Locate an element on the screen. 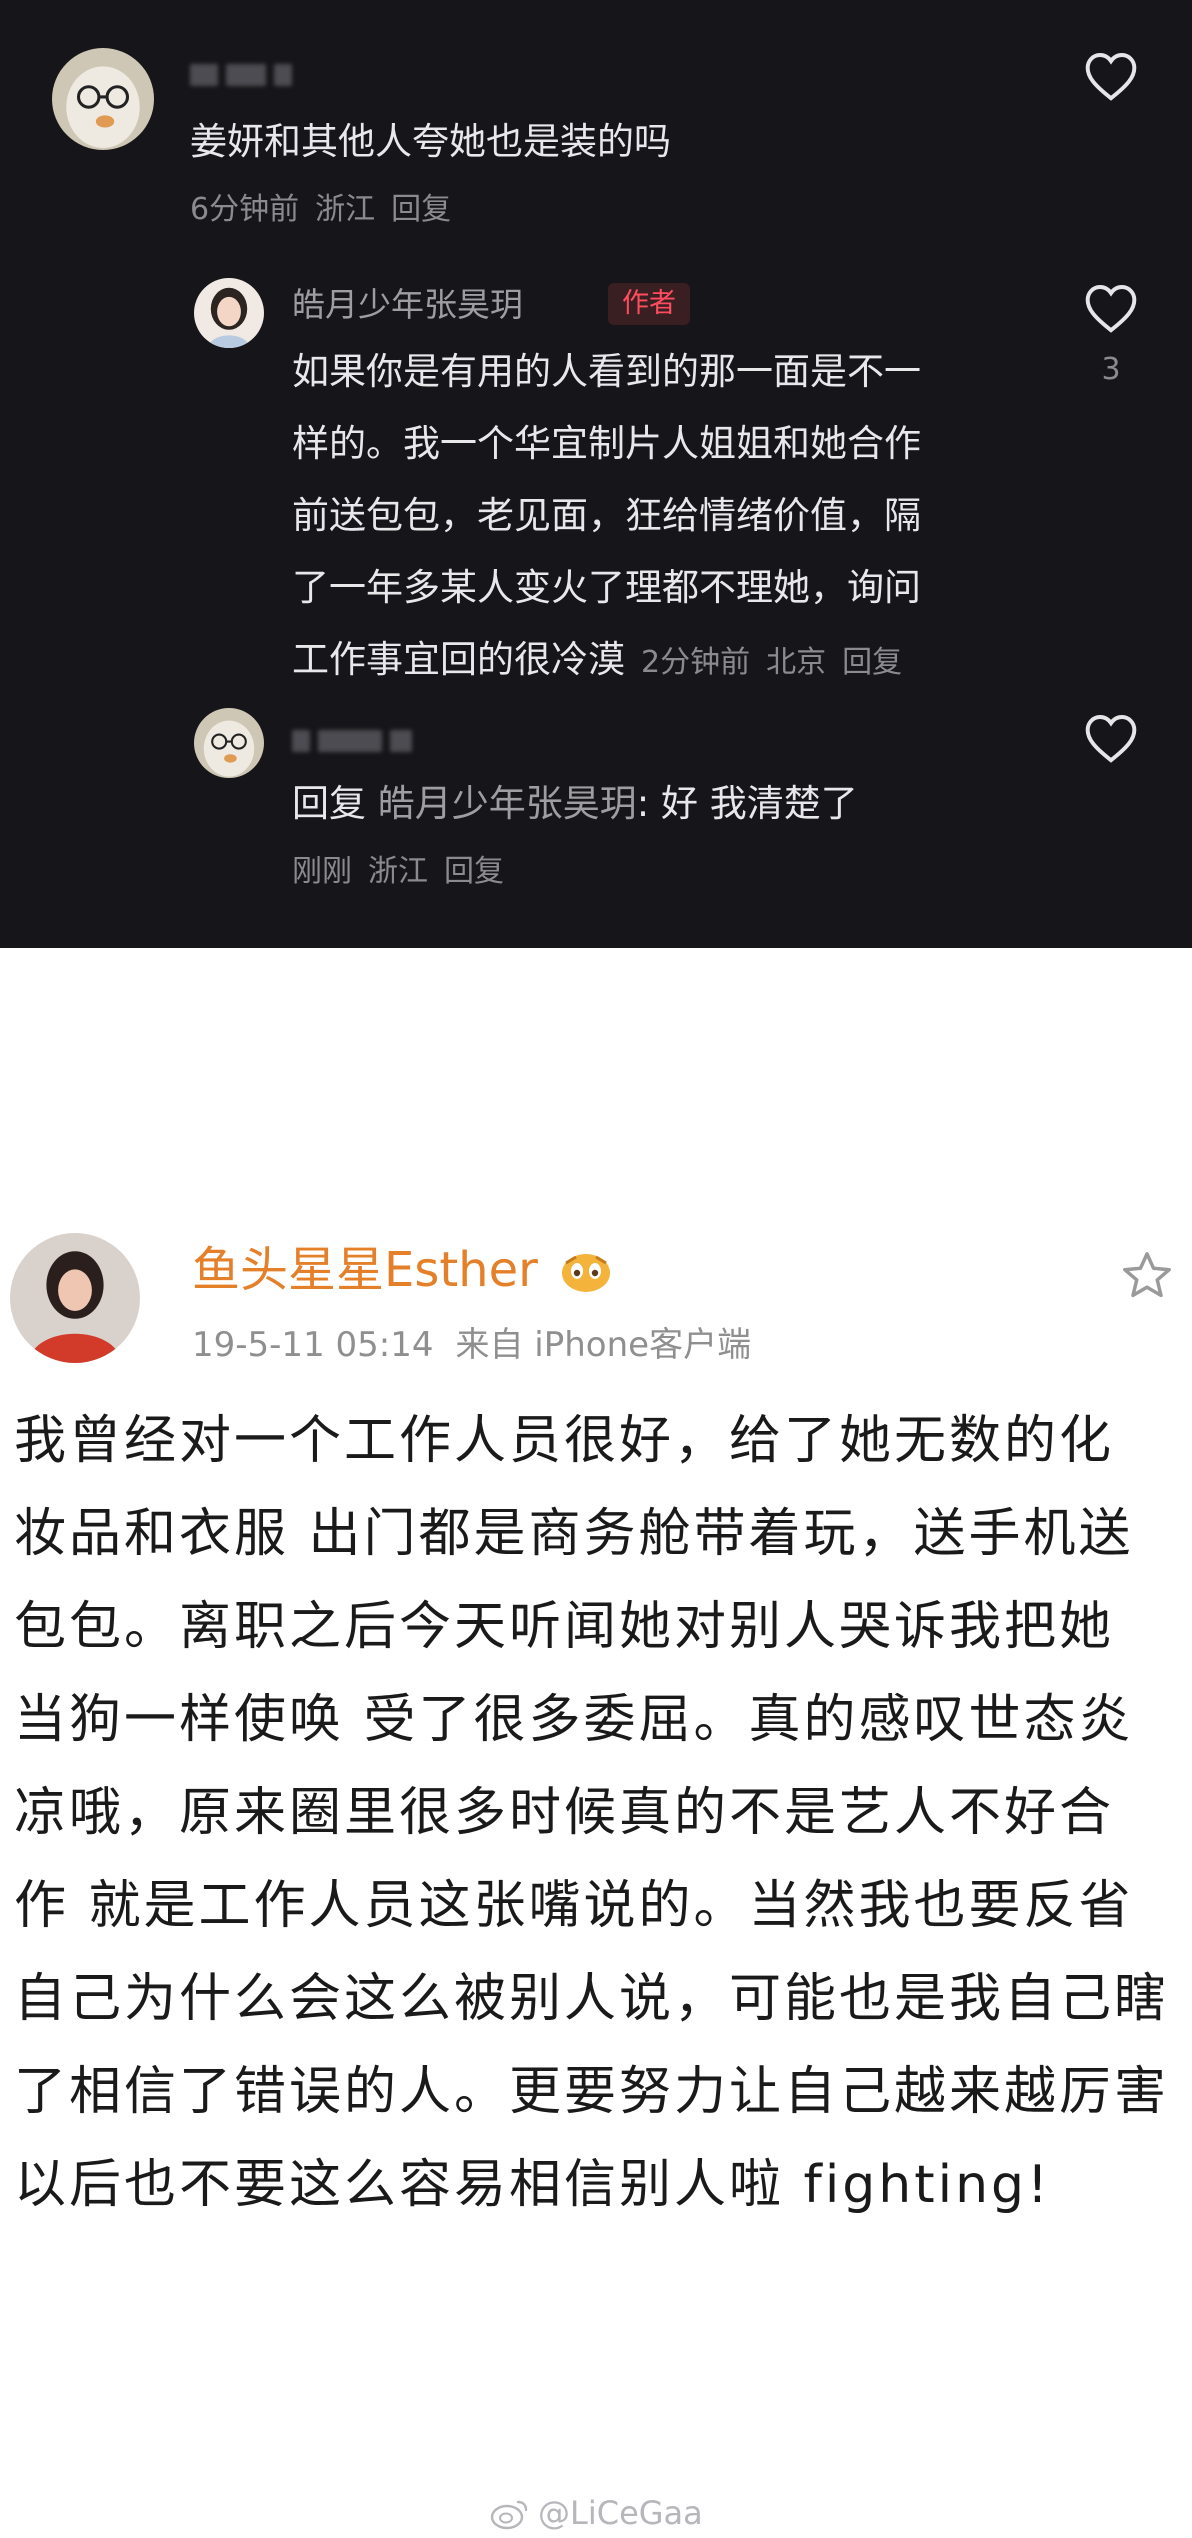  weibo-logo-icon is located at coordinates (509, 2515).